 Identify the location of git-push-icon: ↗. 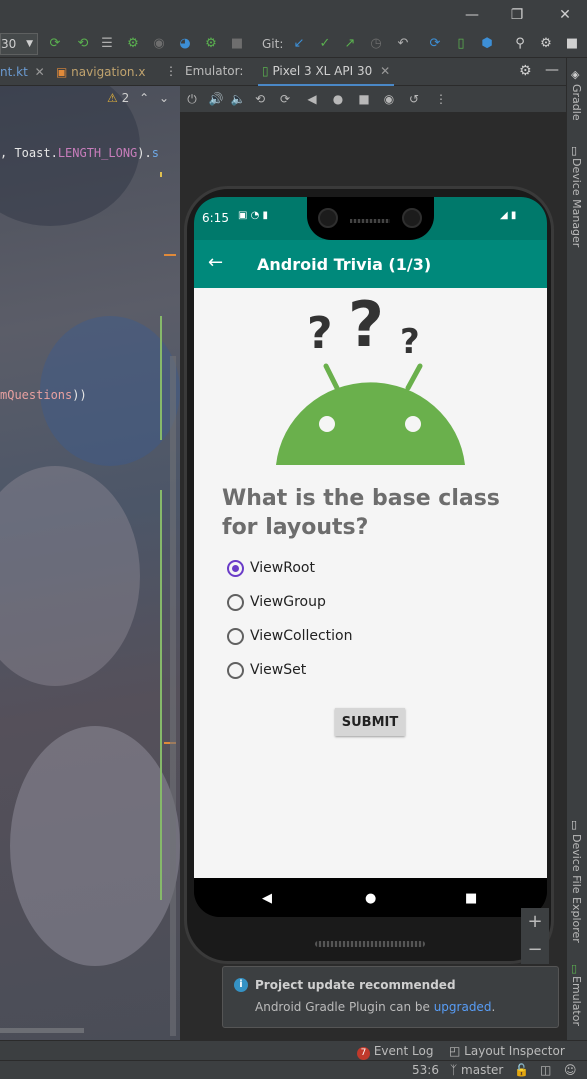
(350, 44).